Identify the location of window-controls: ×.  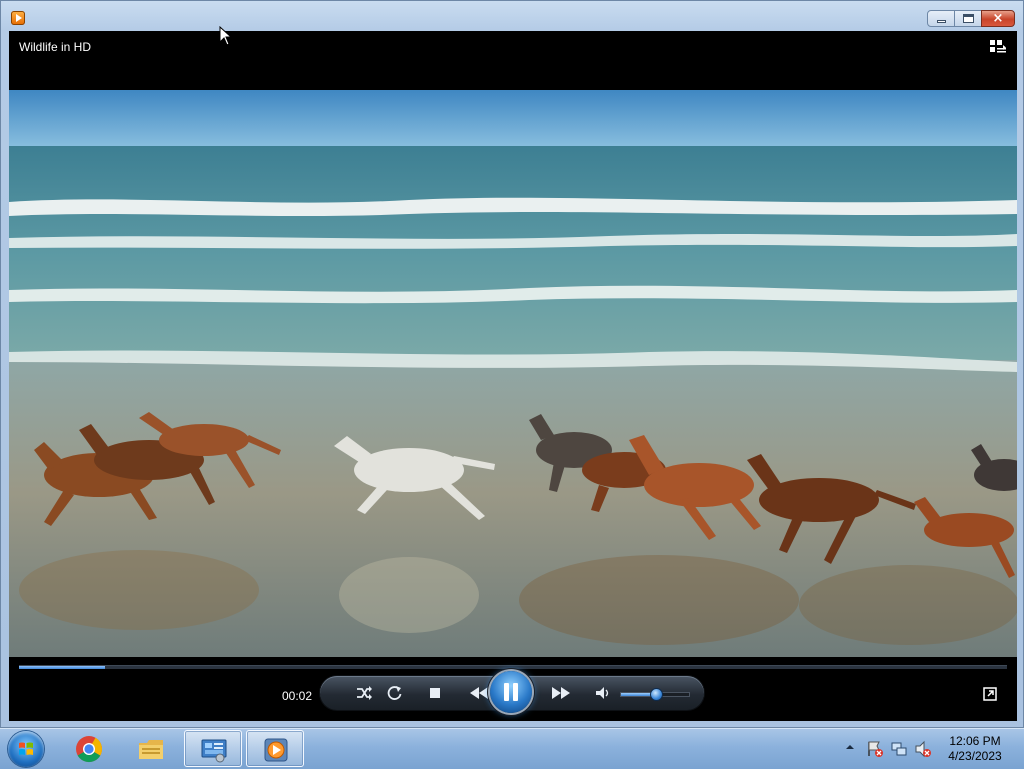
(971, 18).